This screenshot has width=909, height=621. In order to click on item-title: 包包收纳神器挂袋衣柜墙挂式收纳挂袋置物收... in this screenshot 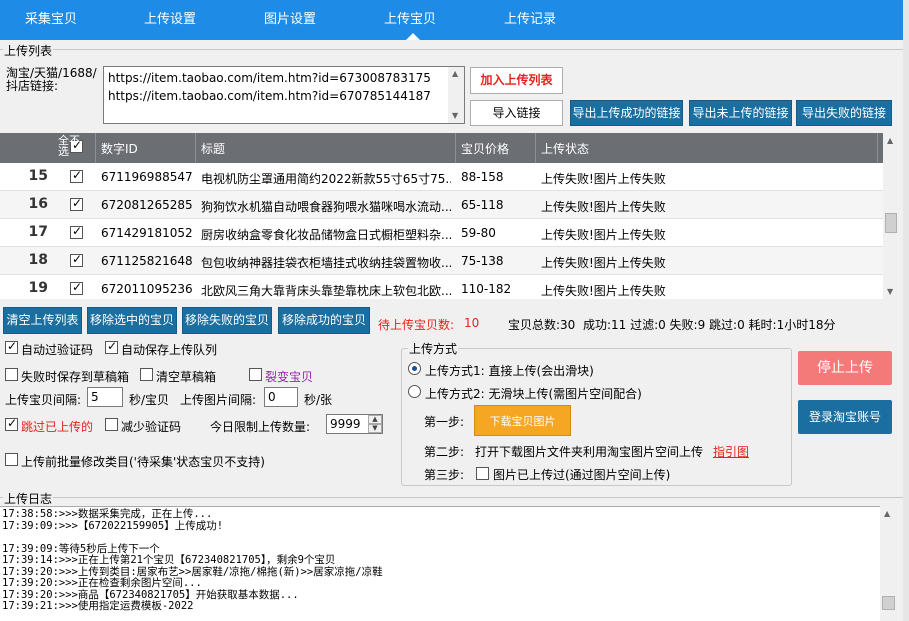, I will do `click(326, 263)`.